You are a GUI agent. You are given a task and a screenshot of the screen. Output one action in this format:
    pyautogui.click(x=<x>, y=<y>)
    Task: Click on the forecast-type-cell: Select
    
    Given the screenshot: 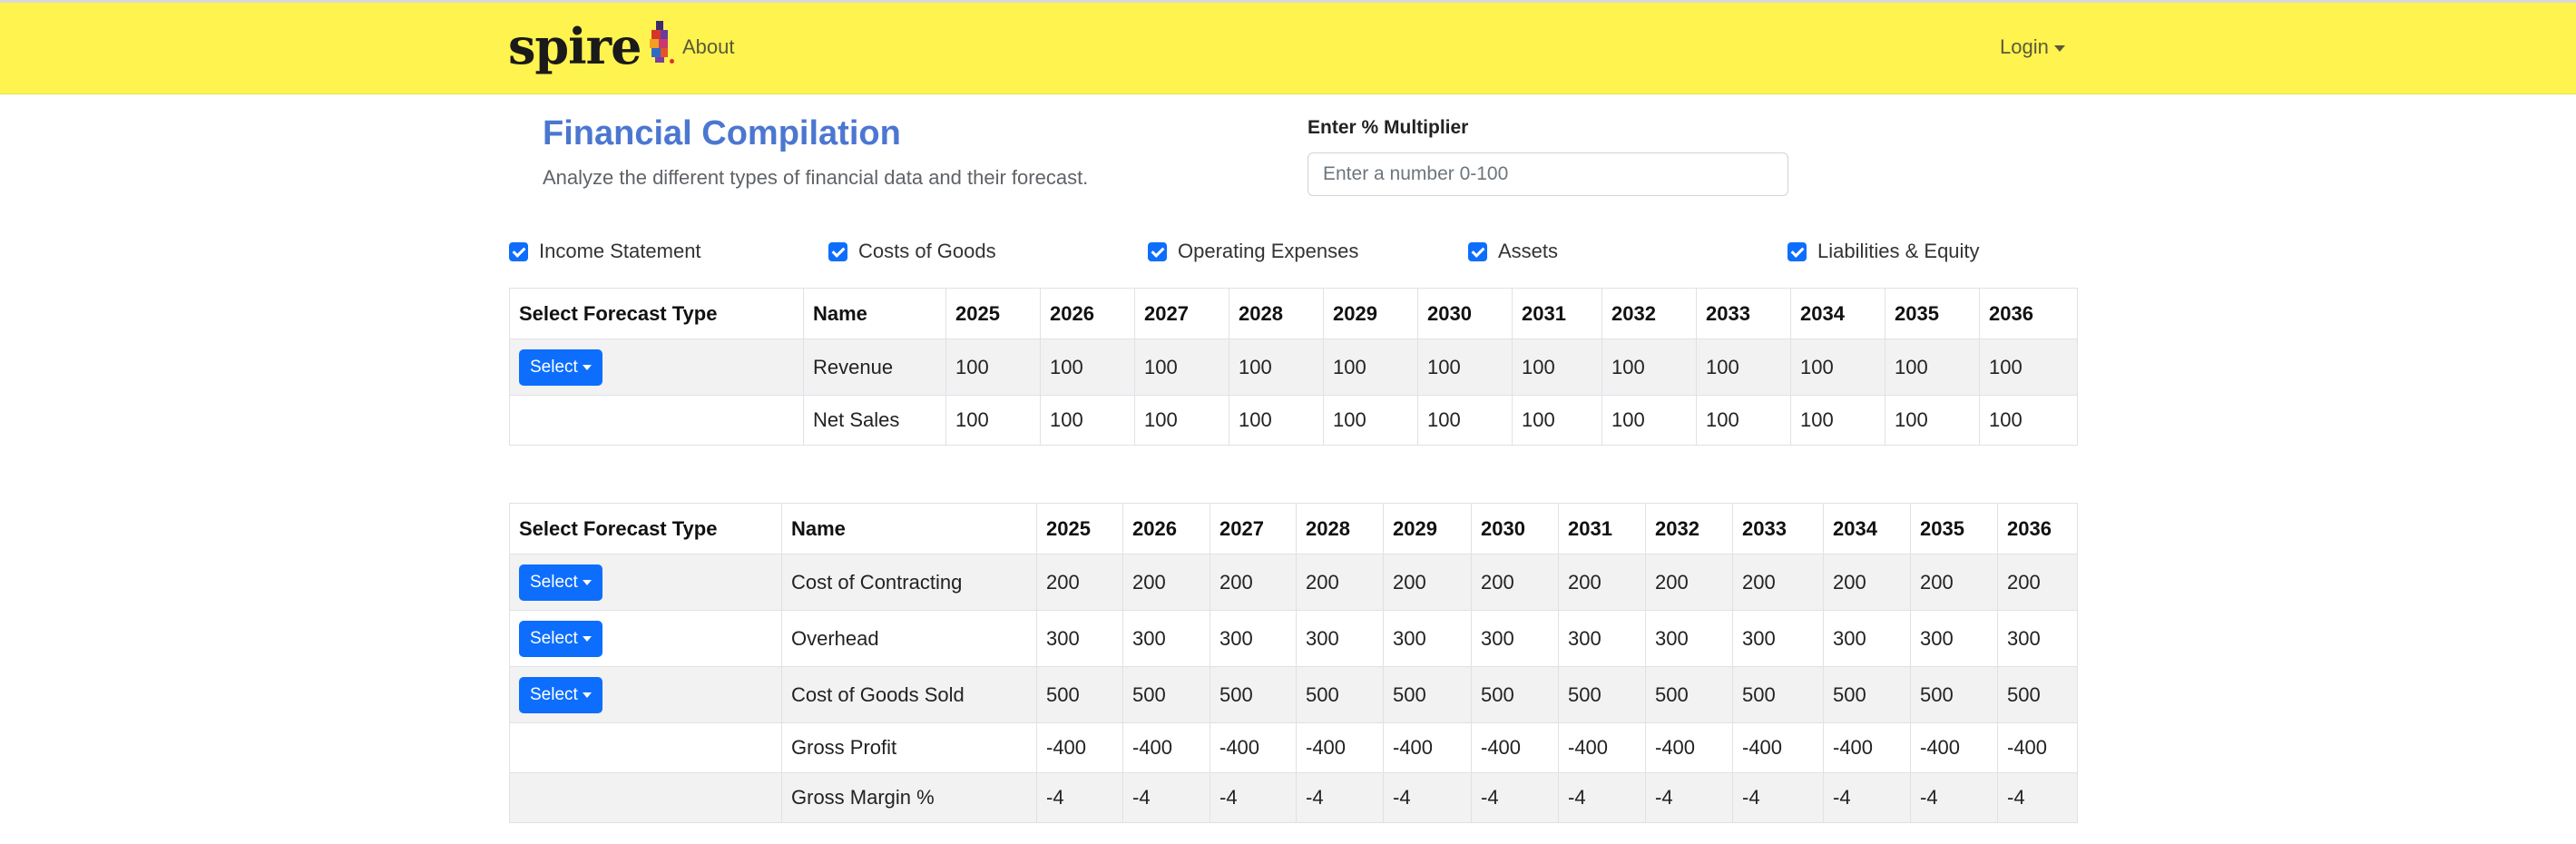 What is the action you would take?
    pyautogui.click(x=645, y=582)
    